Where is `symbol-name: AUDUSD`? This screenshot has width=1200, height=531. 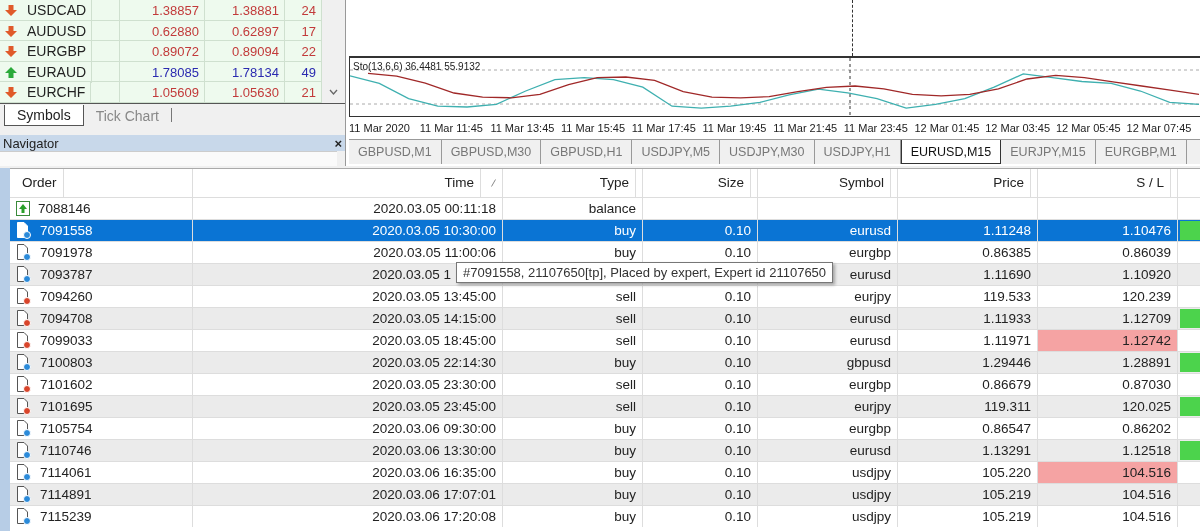
symbol-name: AUDUSD is located at coordinates (57, 31).